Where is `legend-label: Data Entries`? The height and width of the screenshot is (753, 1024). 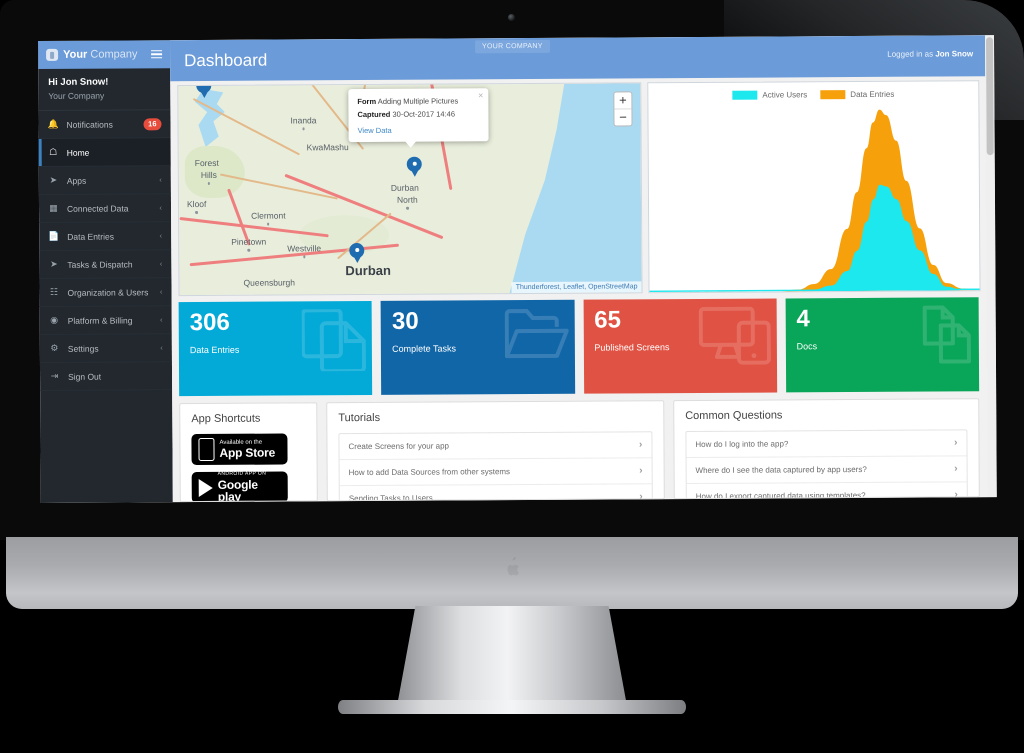 legend-label: Data Entries is located at coordinates (872, 94).